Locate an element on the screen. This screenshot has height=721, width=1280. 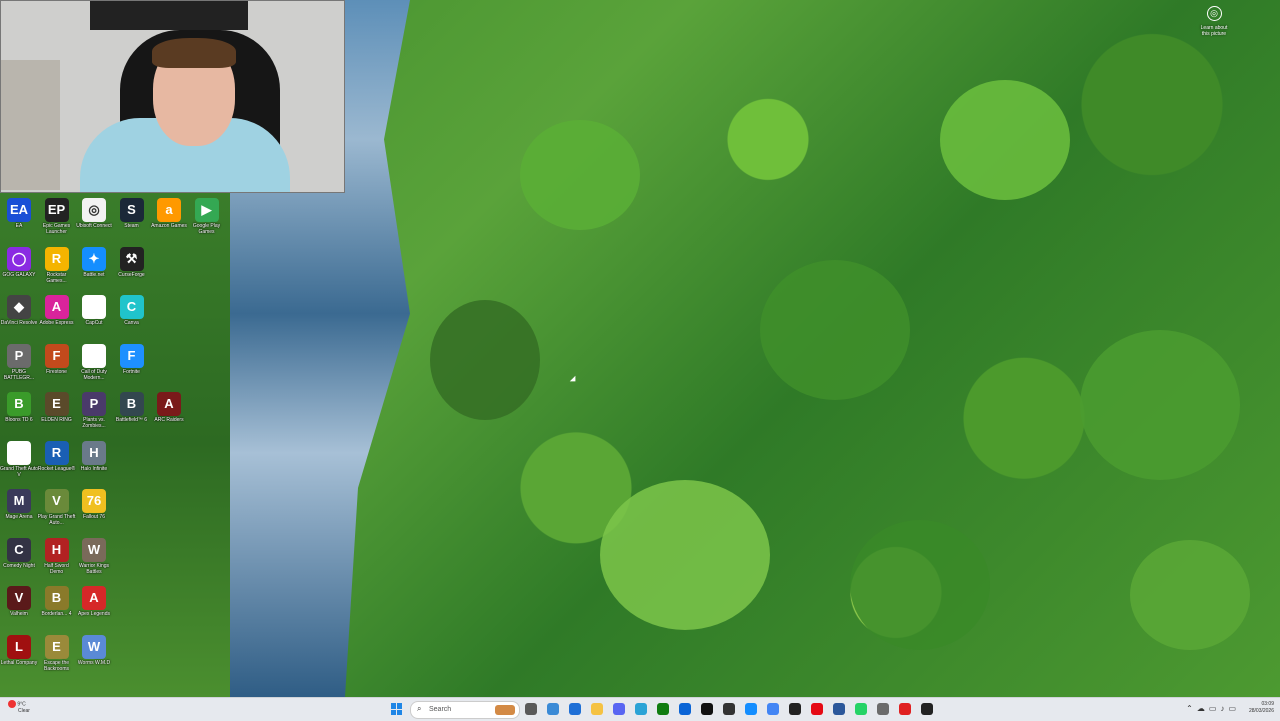
desktop-icon: CapCut is located at coordinates (94, 318).